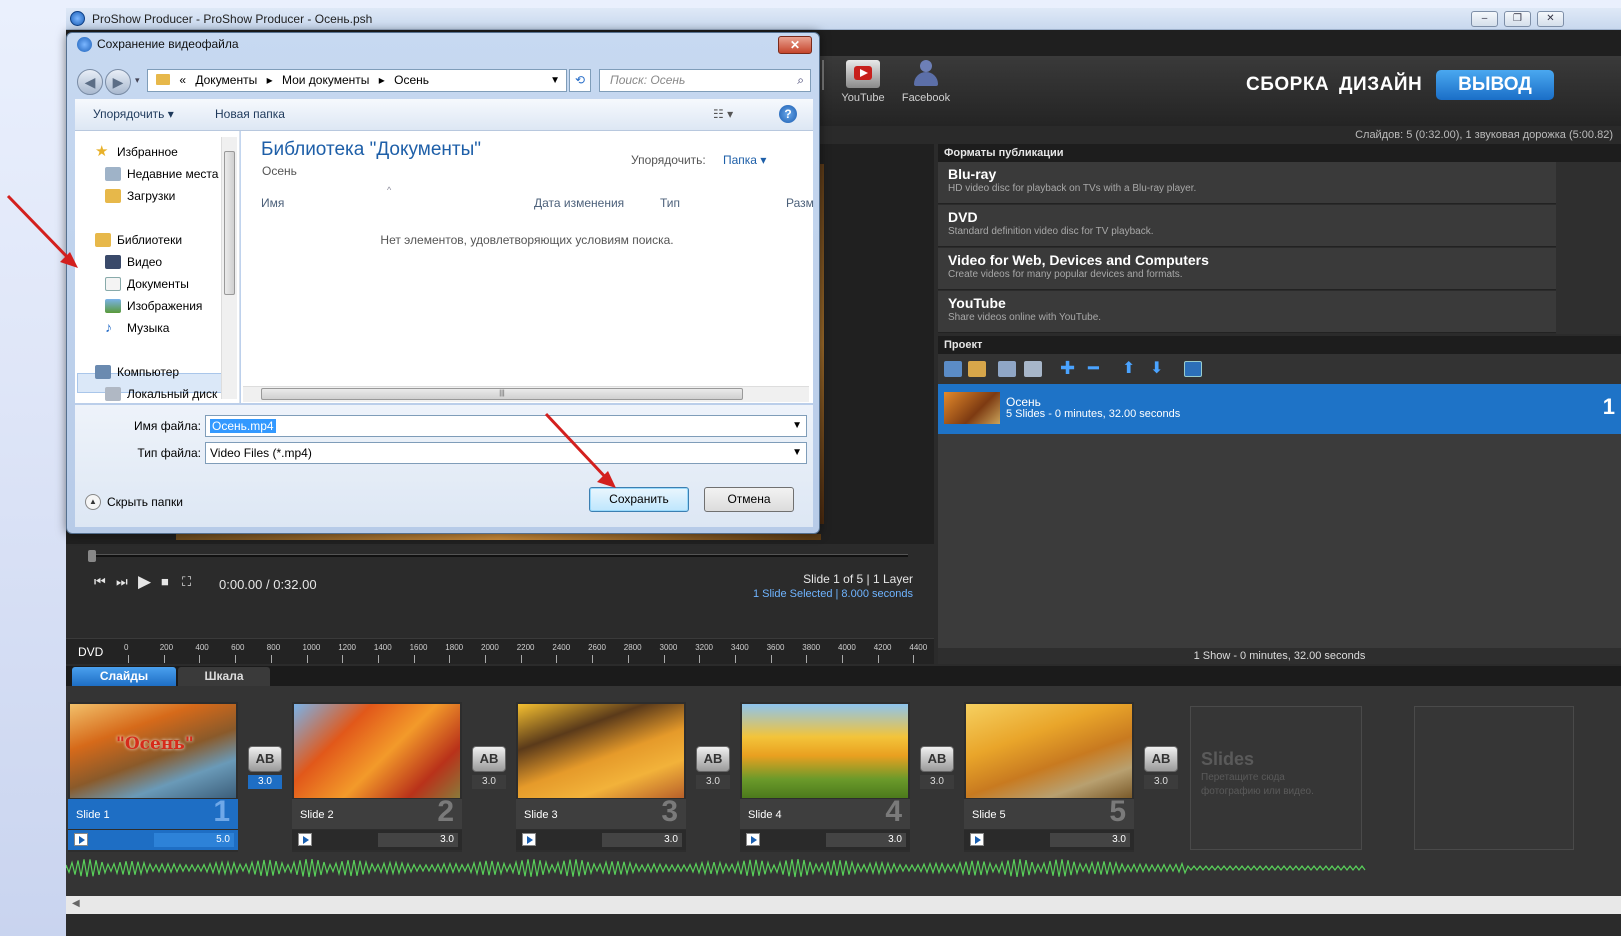 The image size is (1621, 936). Describe the element at coordinates (40, 229) in the screenshot. I see `arrow-to-documents` at that location.